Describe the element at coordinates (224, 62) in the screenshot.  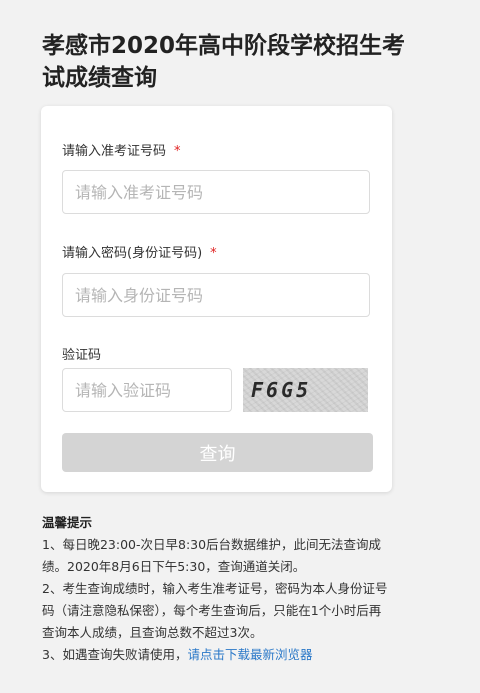
I see `page-title: 孝感市2020年高中阶段学校招生考试成绩查询` at that location.